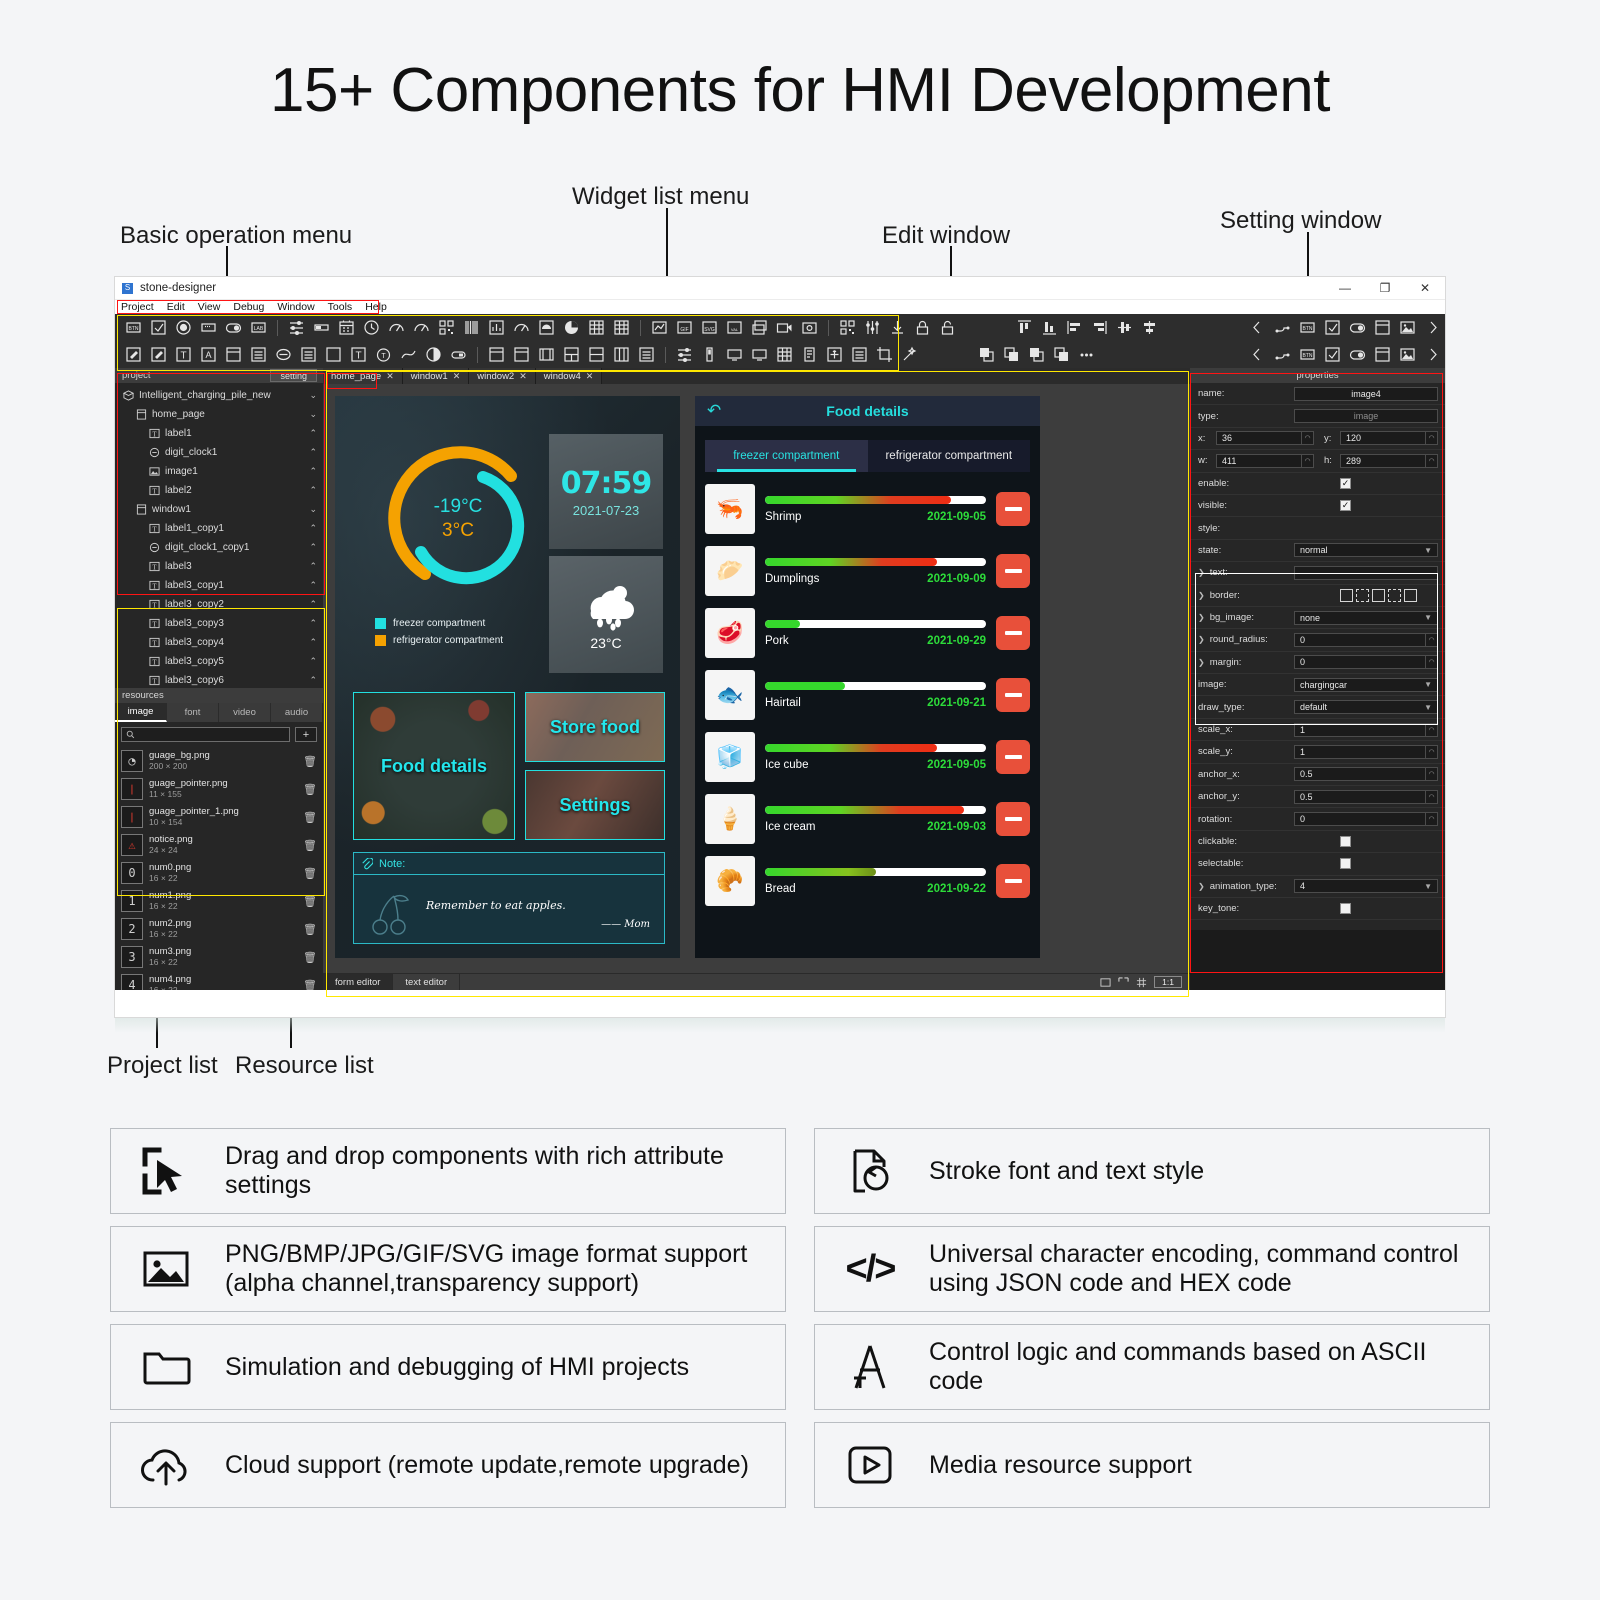 Image resolution: width=1600 pixels, height=1600 pixels. Describe the element at coordinates (295, 307) in the screenshot. I see `menu-item-window: Window` at that location.